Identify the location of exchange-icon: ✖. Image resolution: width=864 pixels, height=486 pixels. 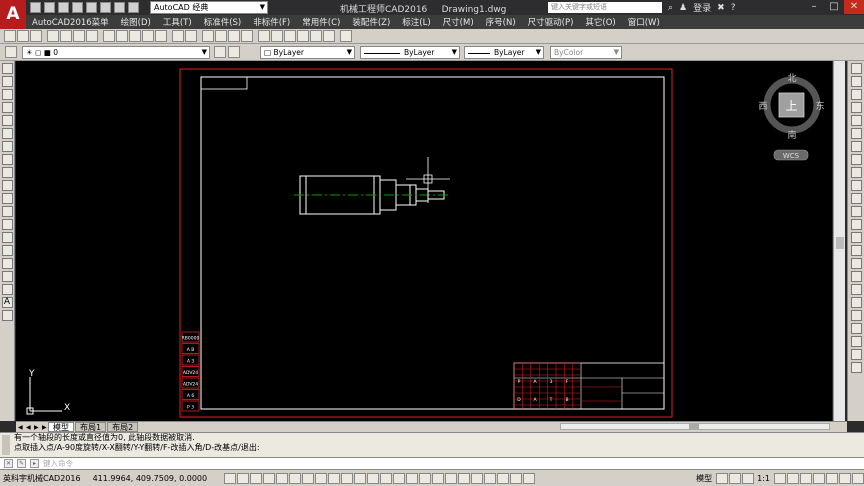
(721, 8).